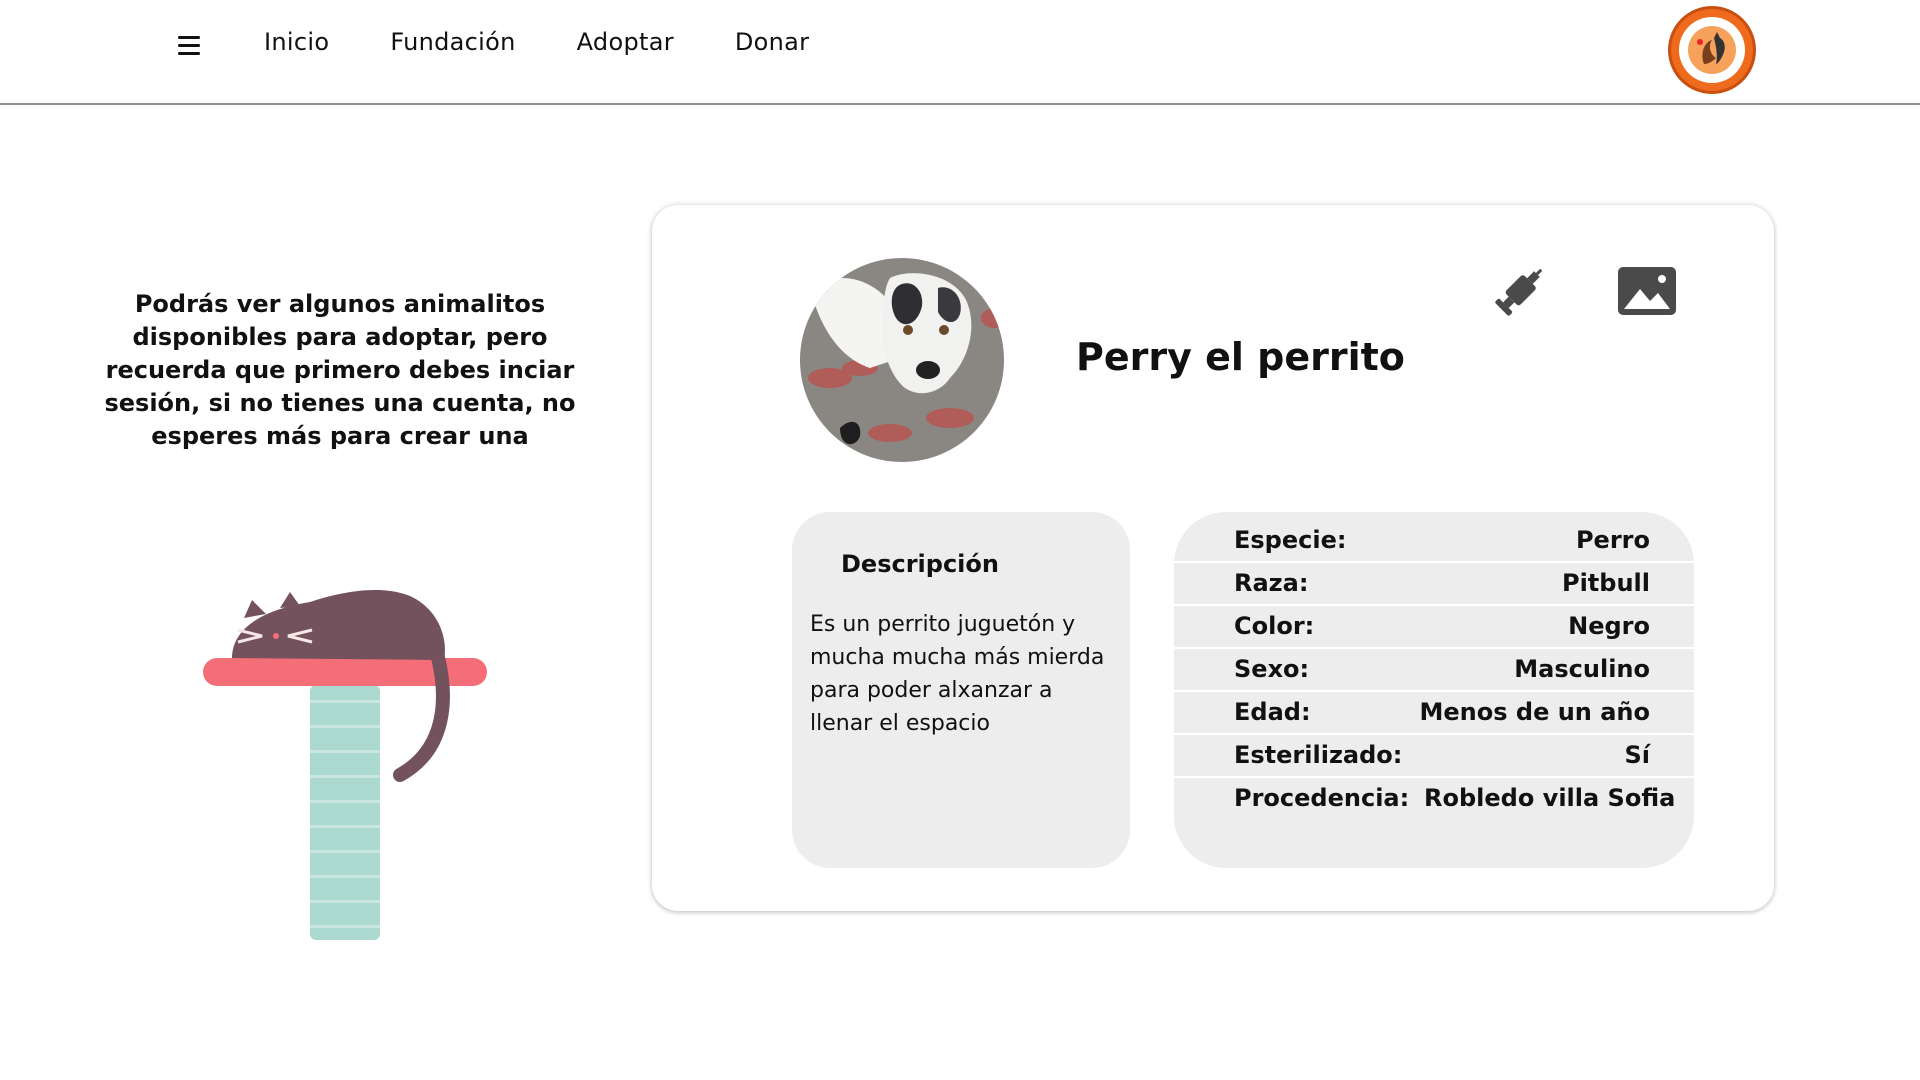  What do you see at coordinates (1609, 626) in the screenshot?
I see `attribute-value: Negro` at bounding box center [1609, 626].